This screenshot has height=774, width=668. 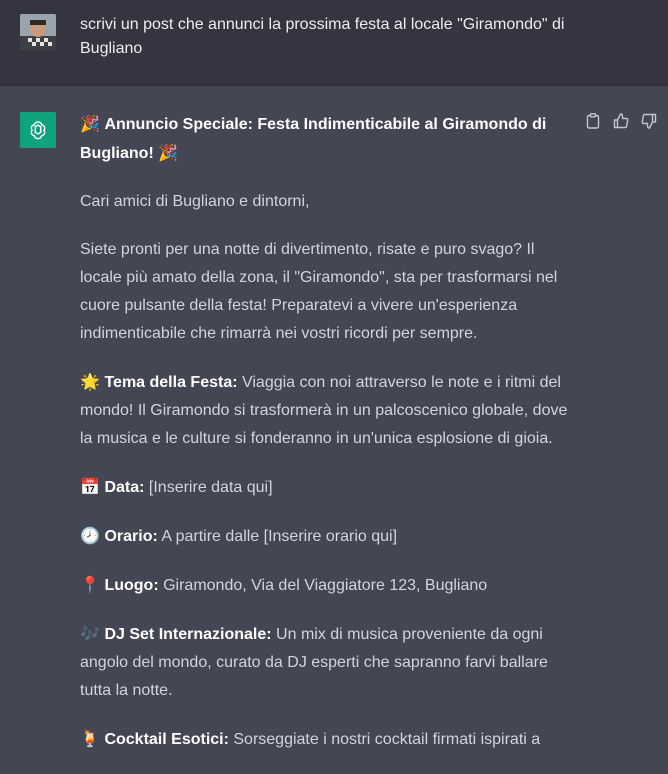 I want to click on music-notes-icon: 🎶, so click(x=90, y=633).